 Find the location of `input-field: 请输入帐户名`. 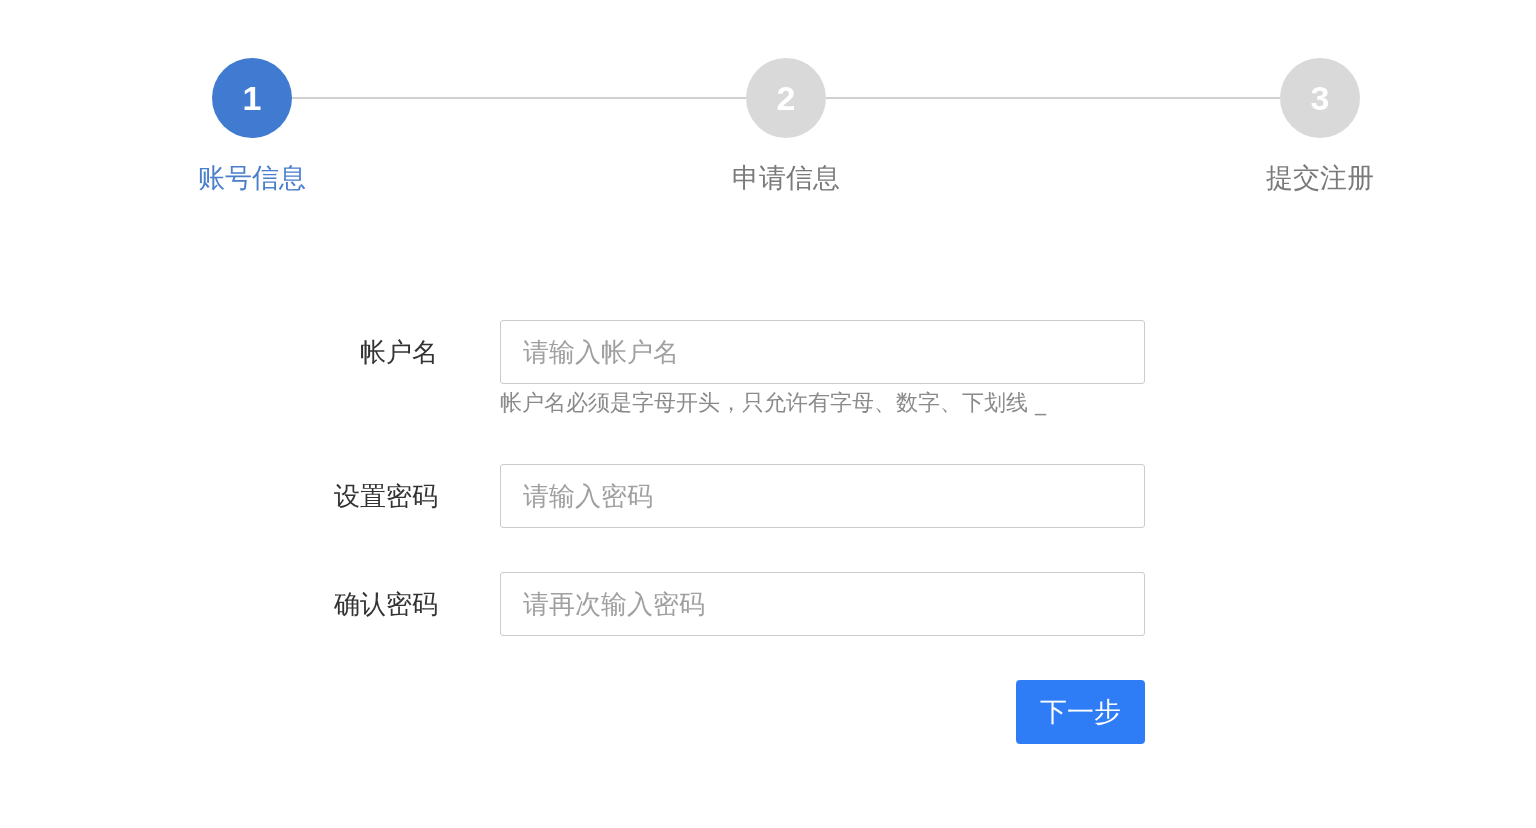

input-field: 请输入帐户名 is located at coordinates (822, 352).